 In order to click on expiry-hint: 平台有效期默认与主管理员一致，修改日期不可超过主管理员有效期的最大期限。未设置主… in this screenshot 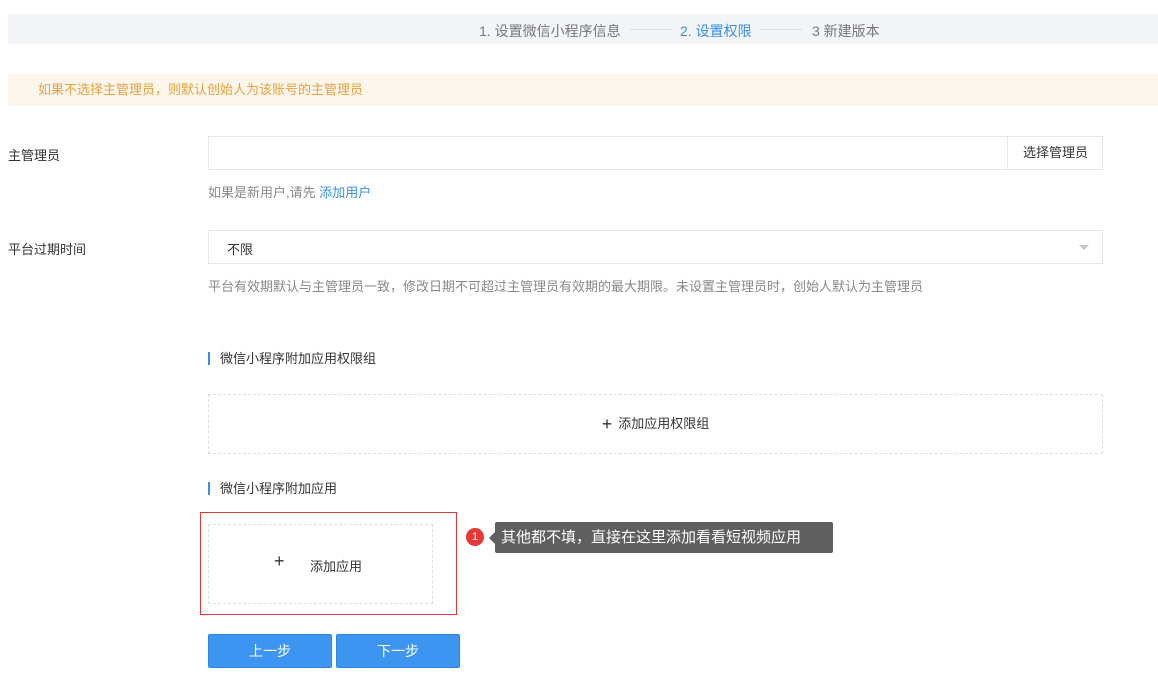, I will do `click(566, 286)`.